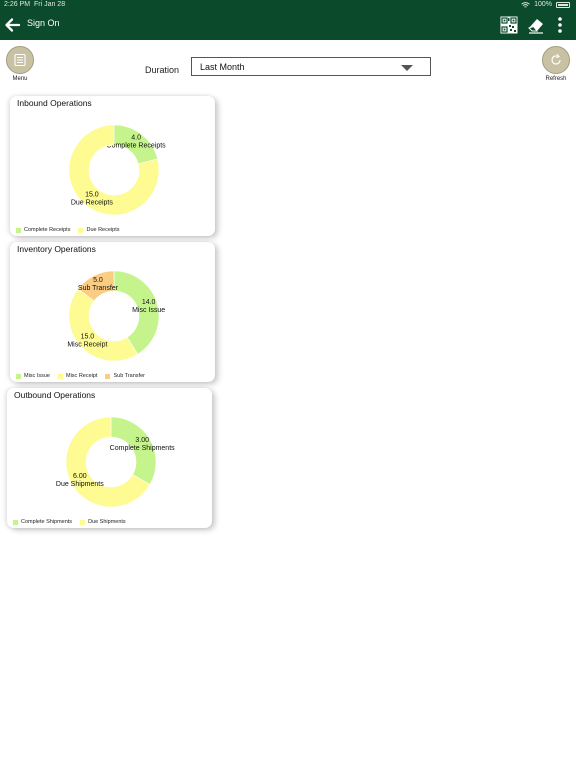  I want to click on refresh-label: Refresh, so click(556, 79).